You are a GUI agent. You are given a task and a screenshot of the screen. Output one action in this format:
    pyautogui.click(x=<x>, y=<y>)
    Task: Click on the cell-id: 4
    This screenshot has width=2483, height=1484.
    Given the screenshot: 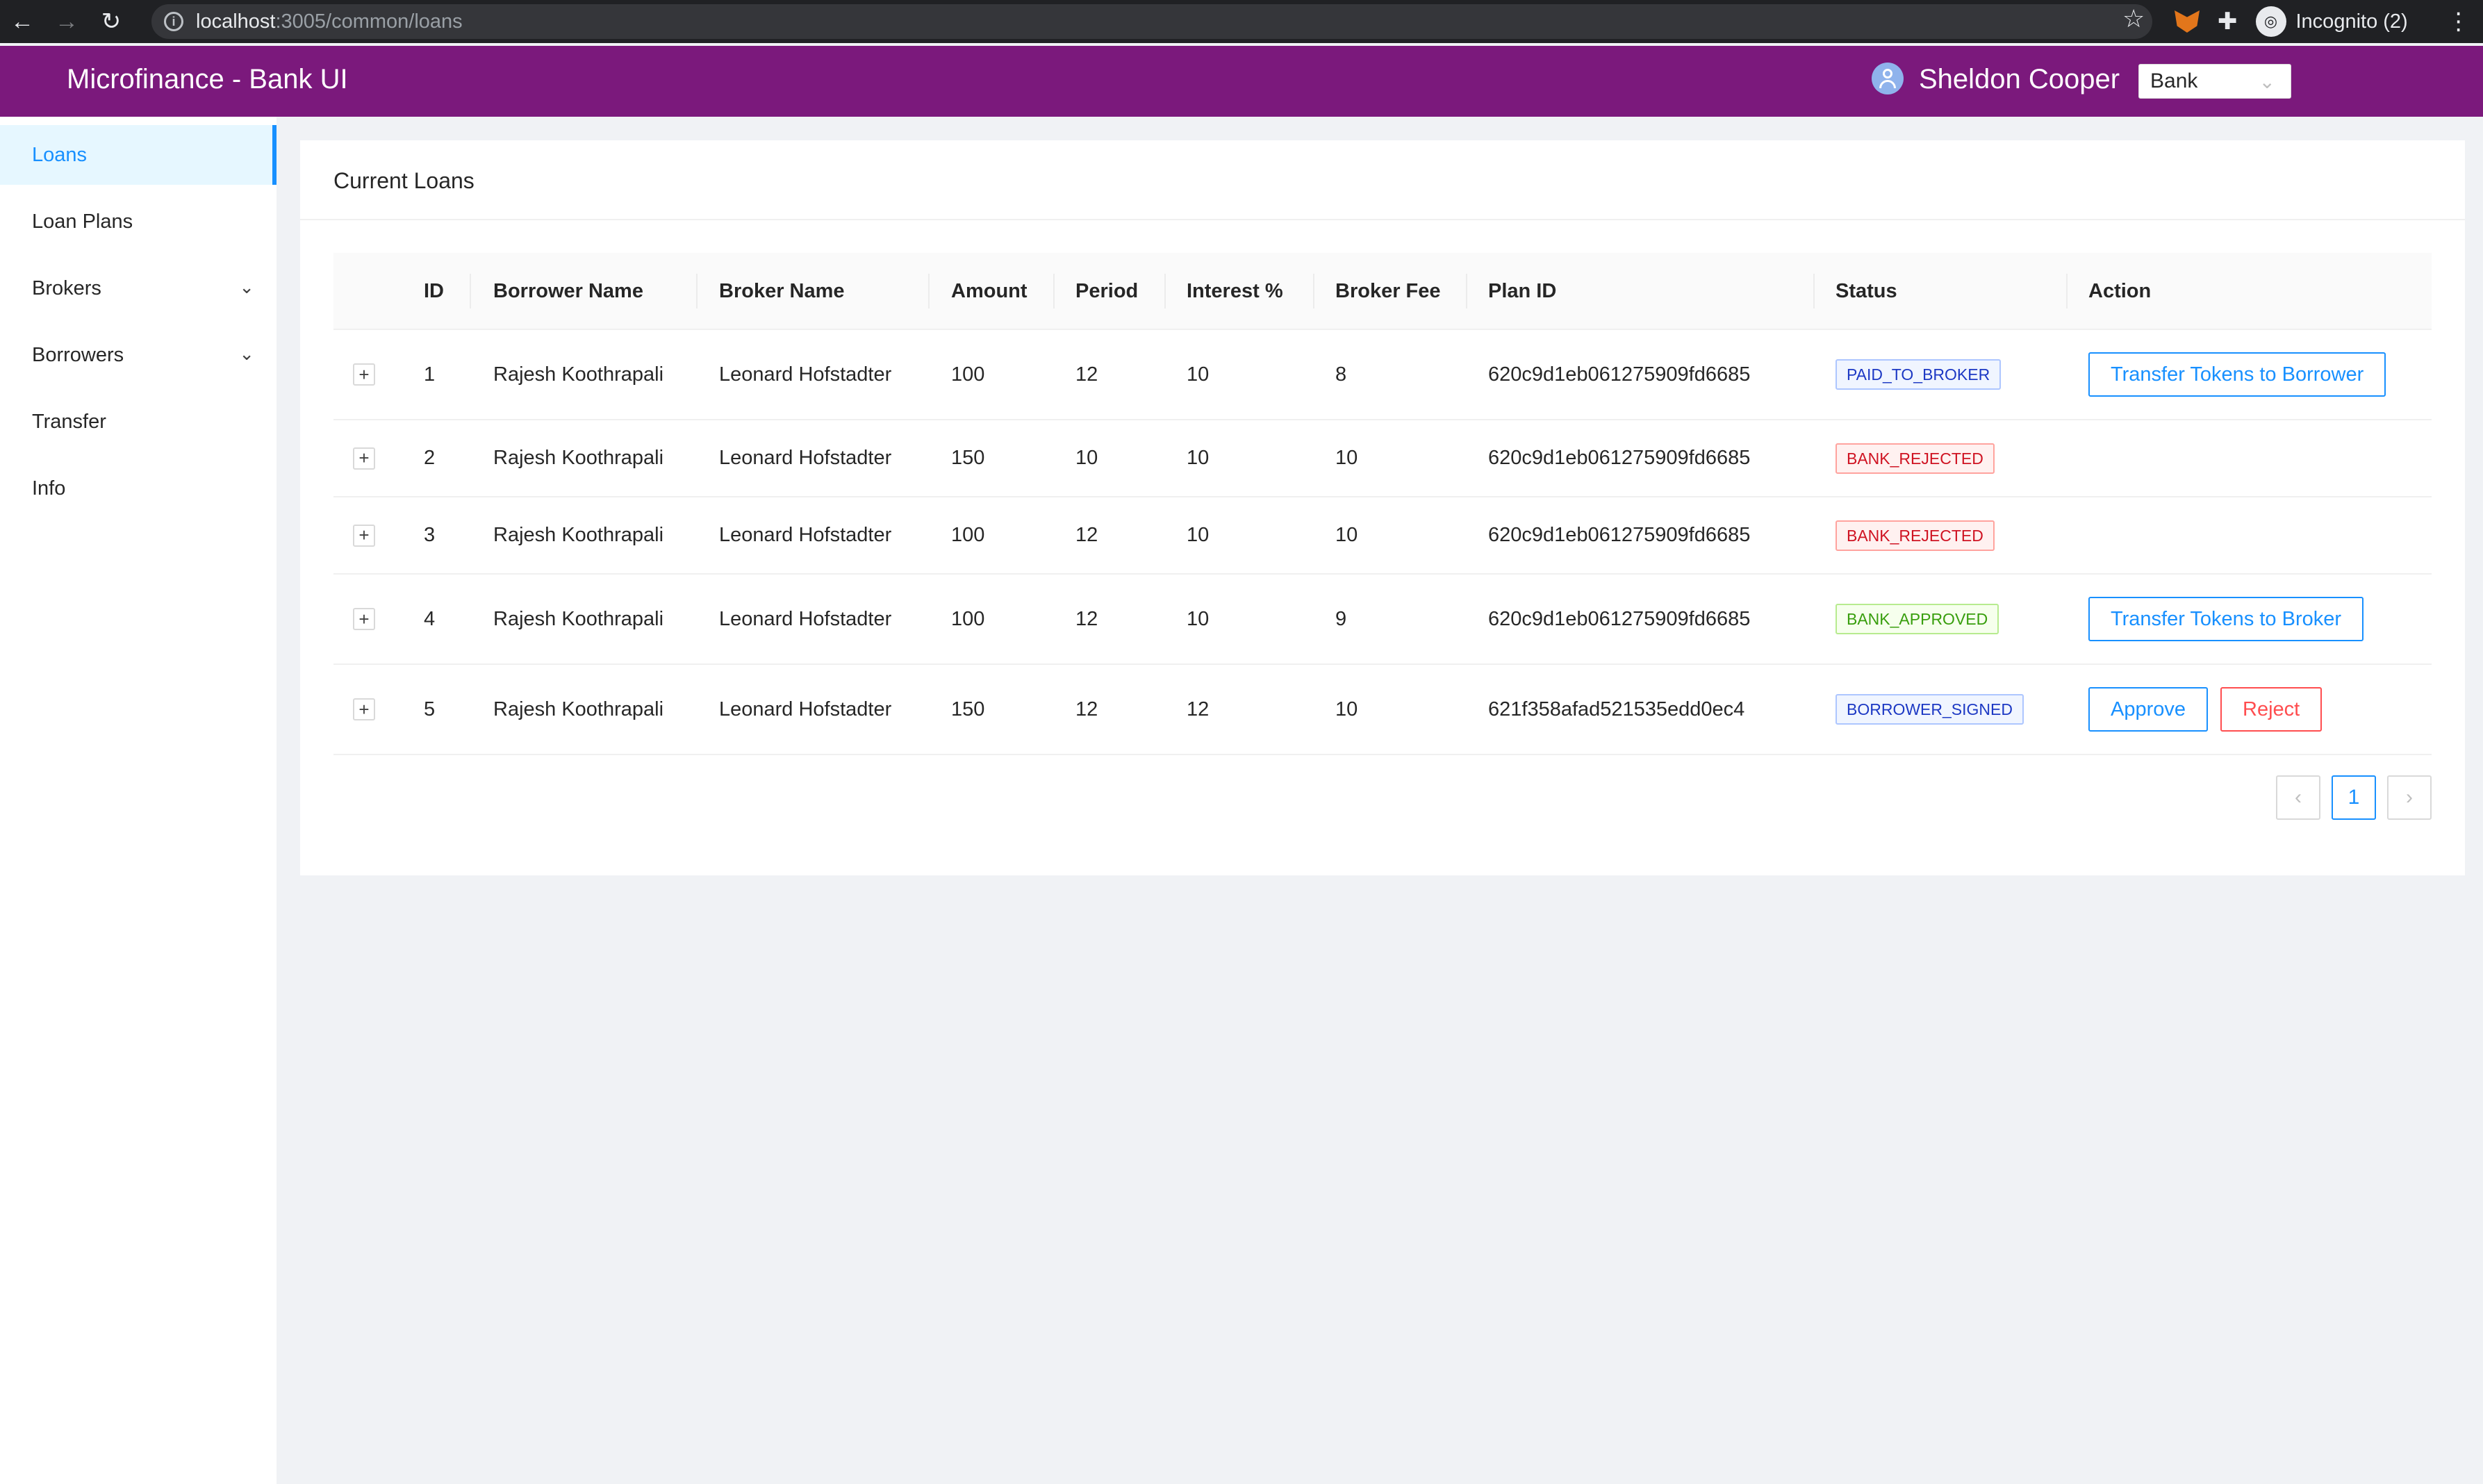 What is the action you would take?
    pyautogui.click(x=430, y=618)
    